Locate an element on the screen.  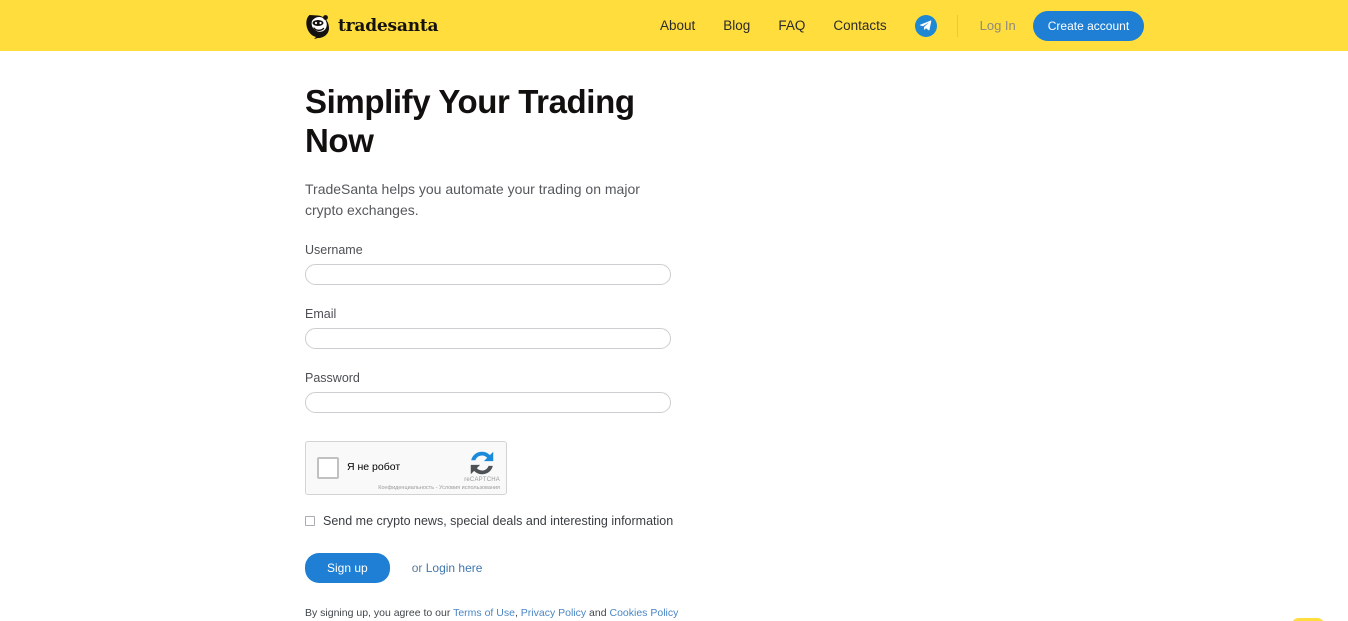
login-here-link: Login here is located at coordinates (454, 568).